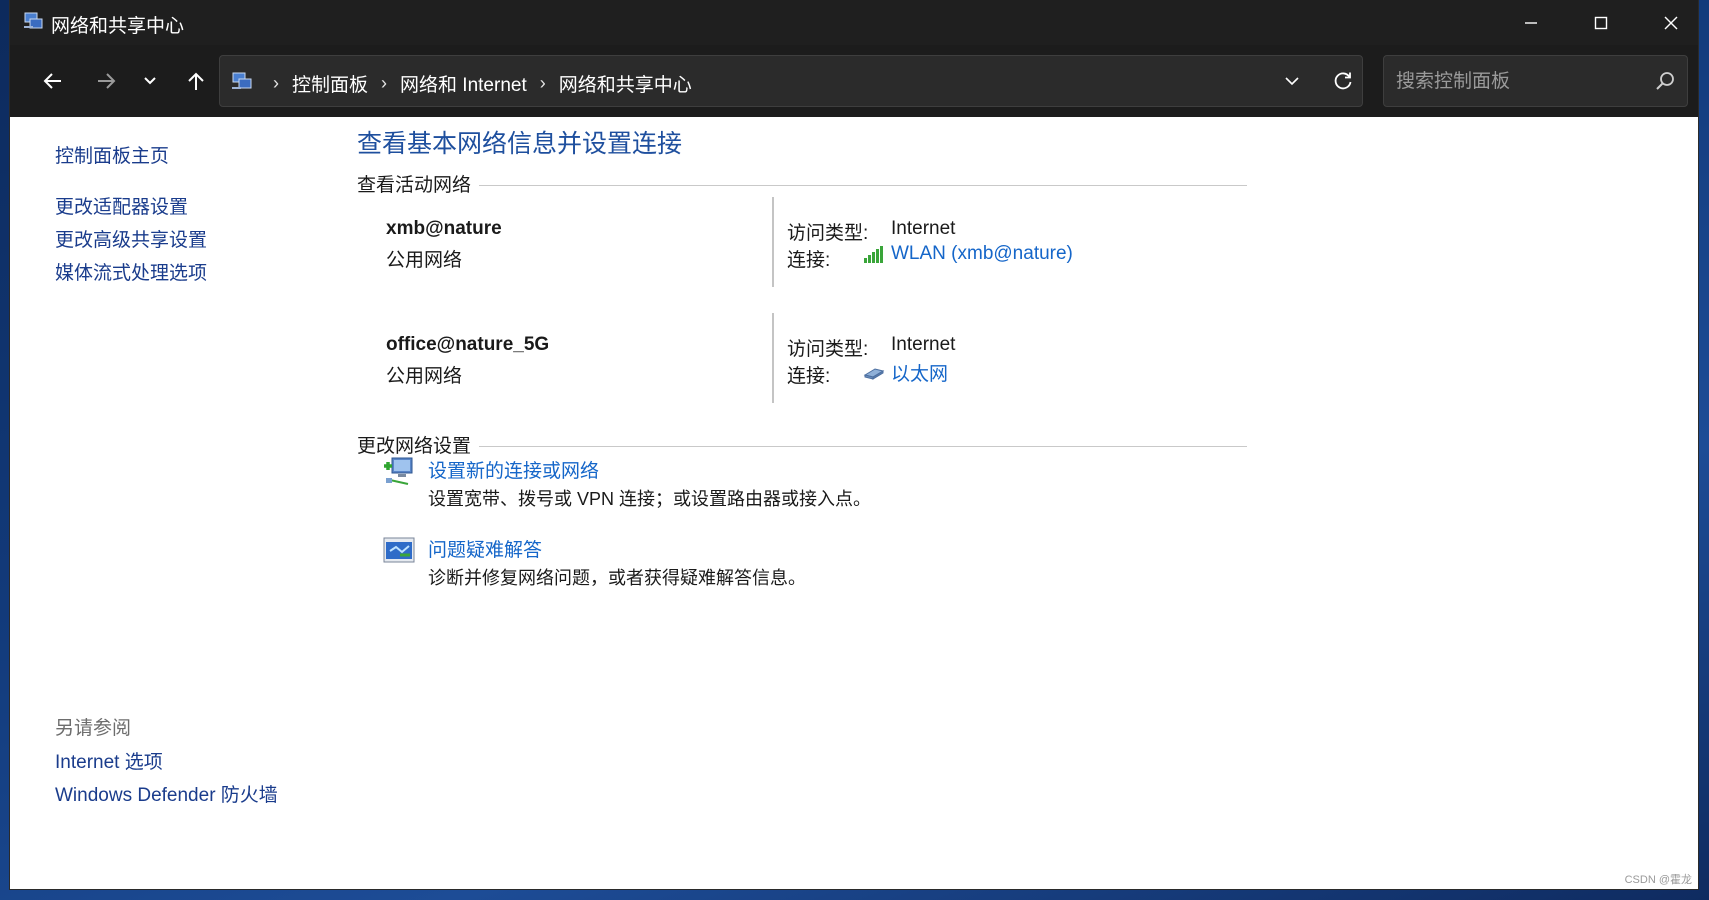  I want to click on arrow-left-icon, so click(52, 81).